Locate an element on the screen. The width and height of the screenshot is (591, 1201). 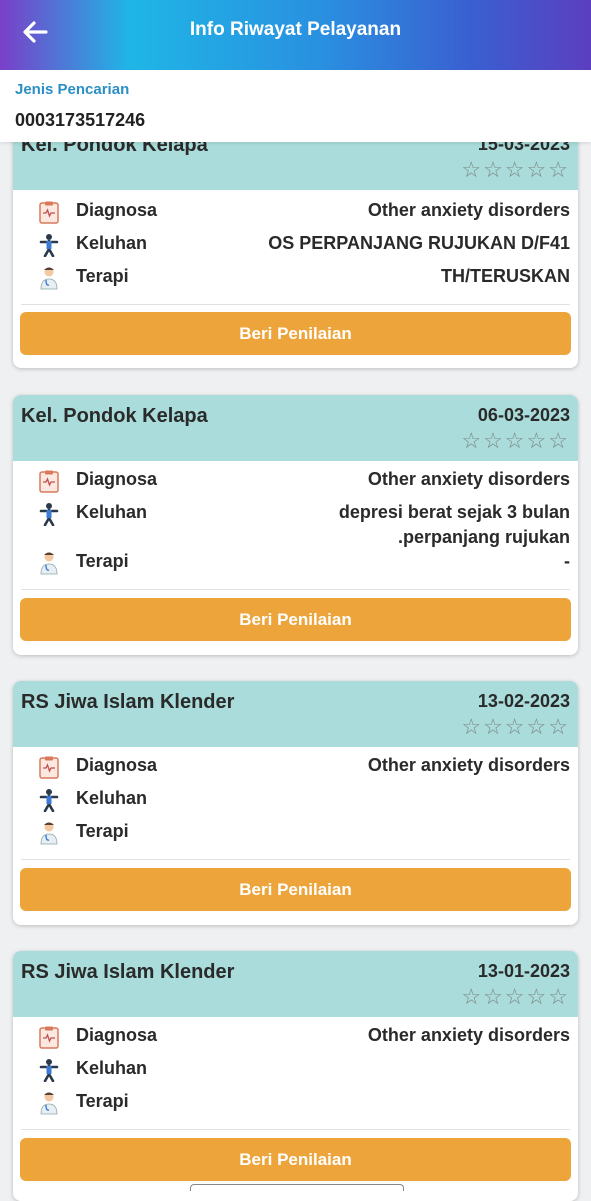
terapi-value: - is located at coordinates (567, 561).